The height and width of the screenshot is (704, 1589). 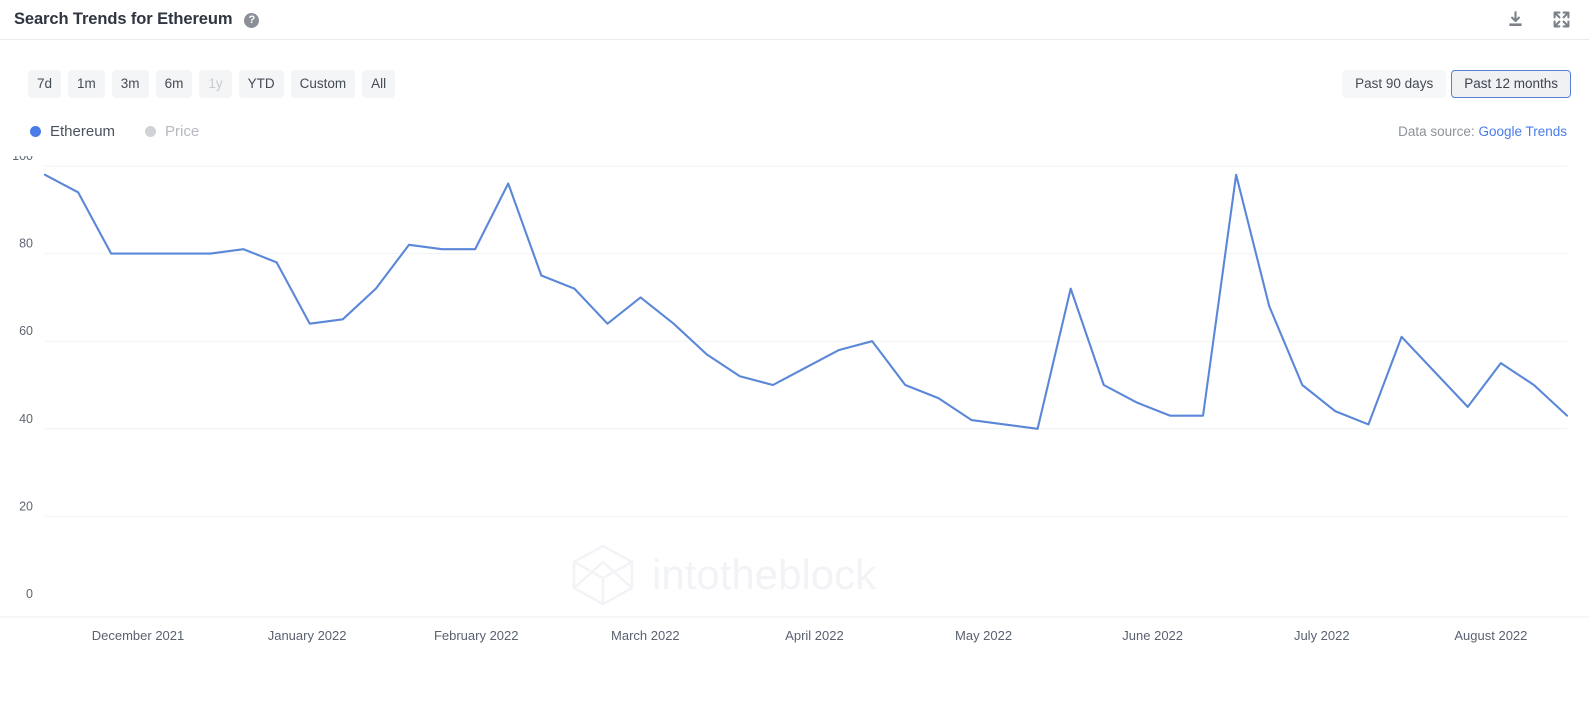 What do you see at coordinates (1394, 84) in the screenshot?
I see `period-button-past-90-days: Past 90 days` at bounding box center [1394, 84].